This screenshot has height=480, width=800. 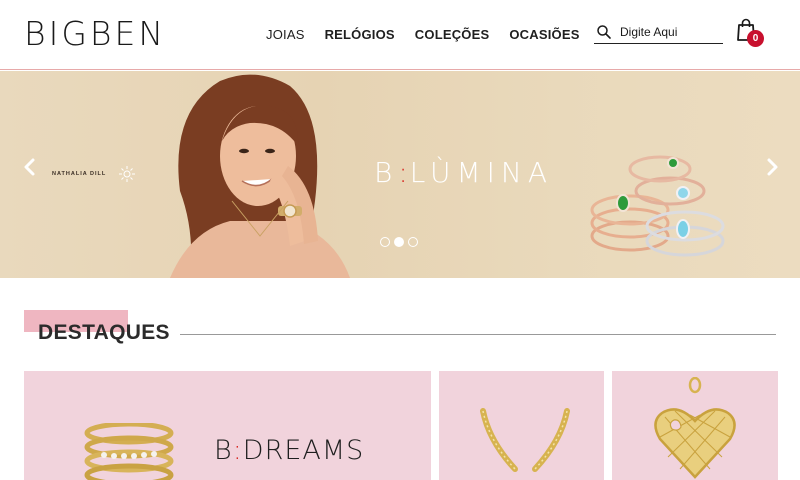 I want to click on brand-colon: :, so click(x=404, y=172).